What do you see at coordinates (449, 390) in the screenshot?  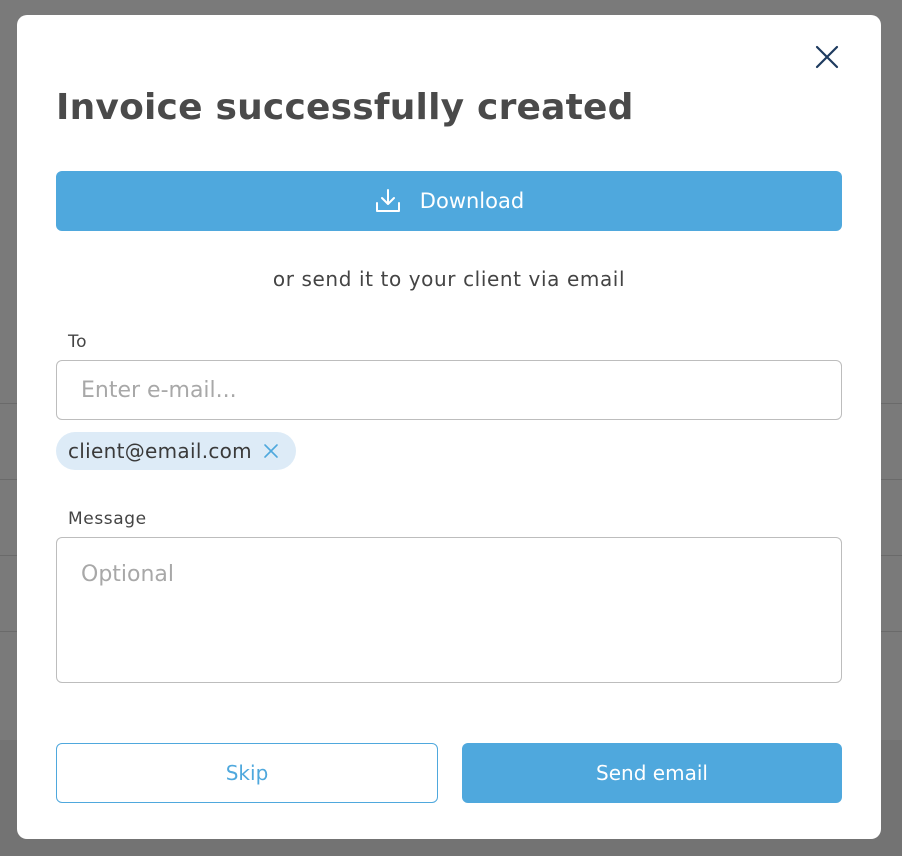 I see `recipient-email-input` at bounding box center [449, 390].